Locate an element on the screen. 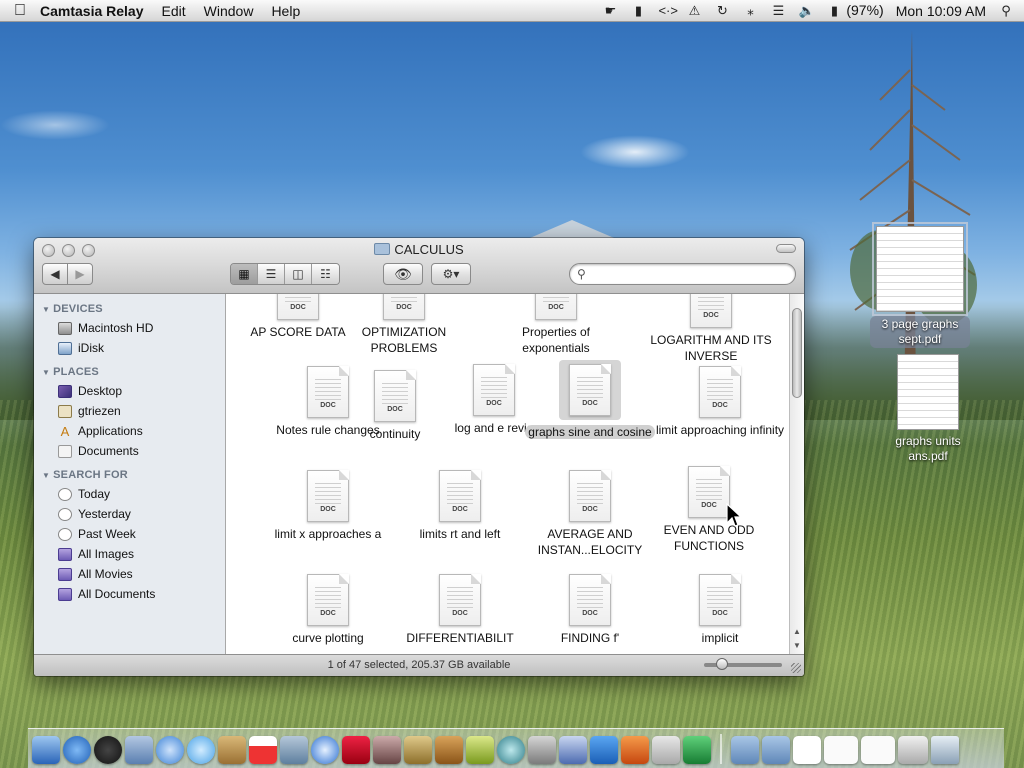 This screenshot has height=768, width=1024. sidebar-item-applications: A Applications is located at coordinates (129, 431).